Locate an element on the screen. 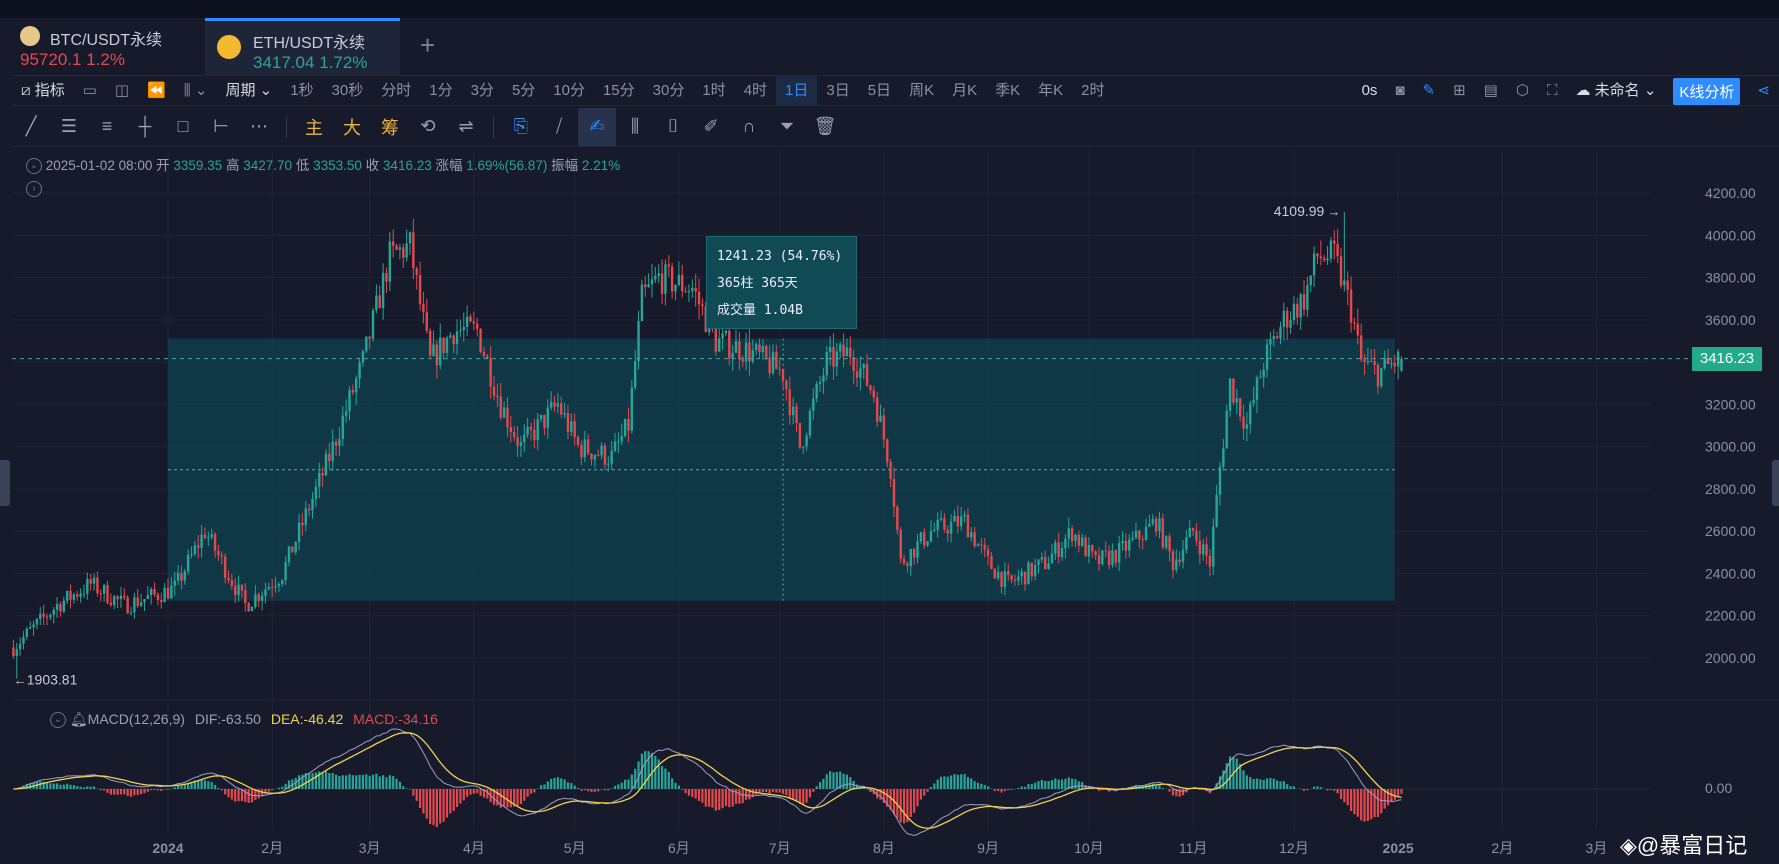  left-panel-handle is located at coordinates (5, 483).